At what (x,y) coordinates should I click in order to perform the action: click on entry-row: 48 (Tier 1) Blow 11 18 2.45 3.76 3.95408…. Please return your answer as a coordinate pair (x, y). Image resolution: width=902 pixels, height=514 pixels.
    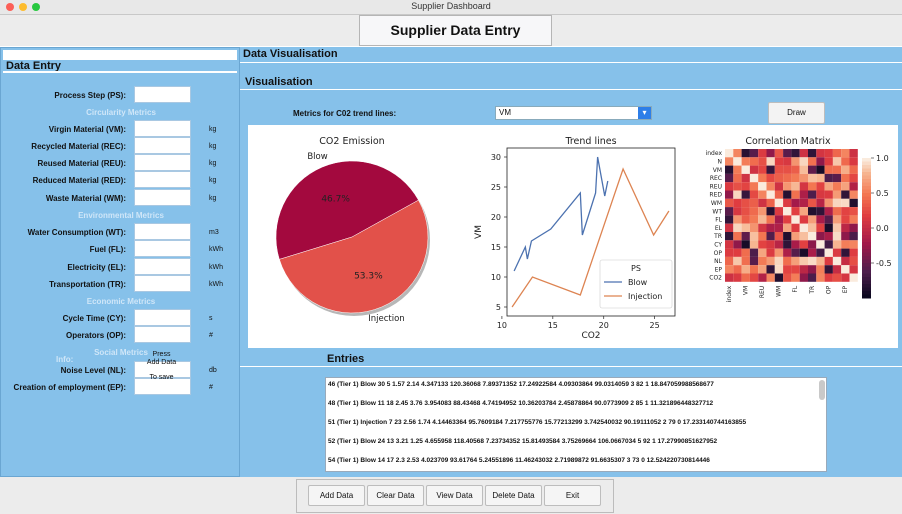
    Looking at the image, I should click on (576, 406).